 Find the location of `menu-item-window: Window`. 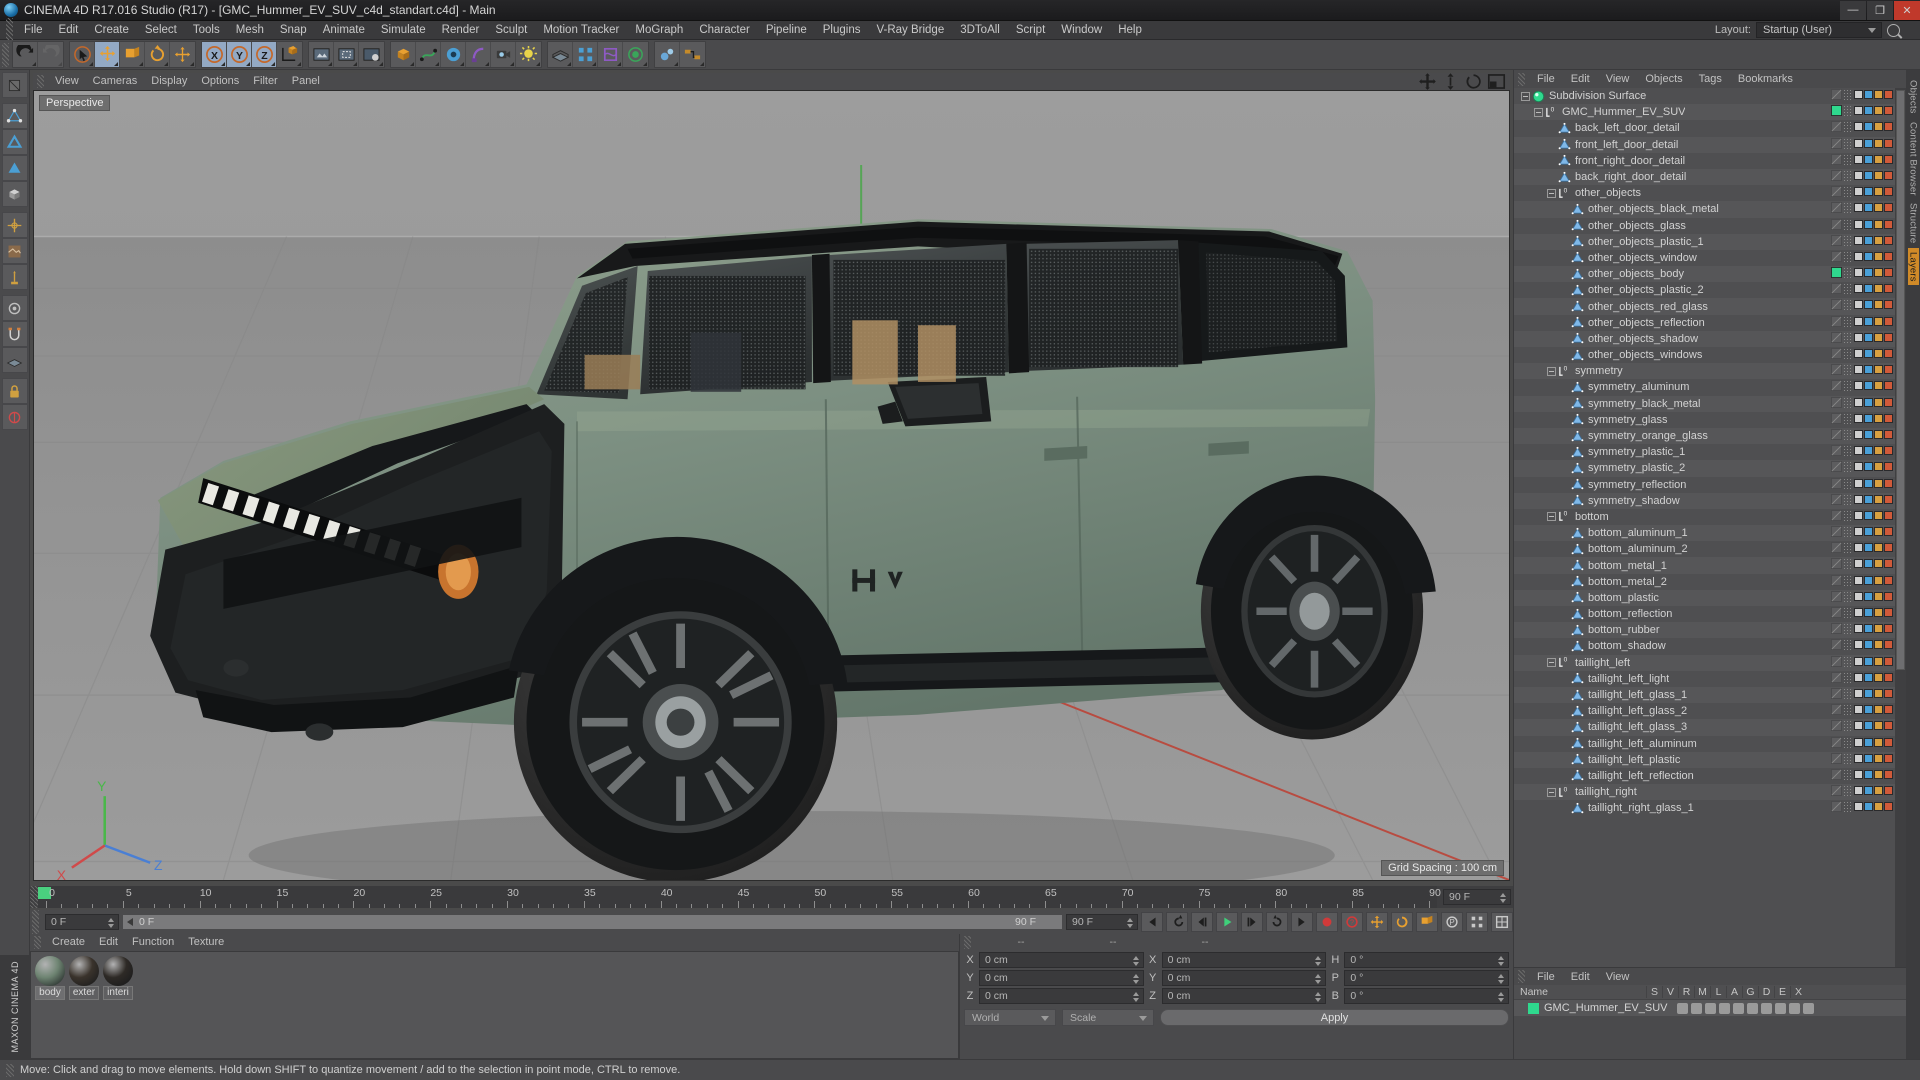

menu-item-window: Window is located at coordinates (1081, 30).